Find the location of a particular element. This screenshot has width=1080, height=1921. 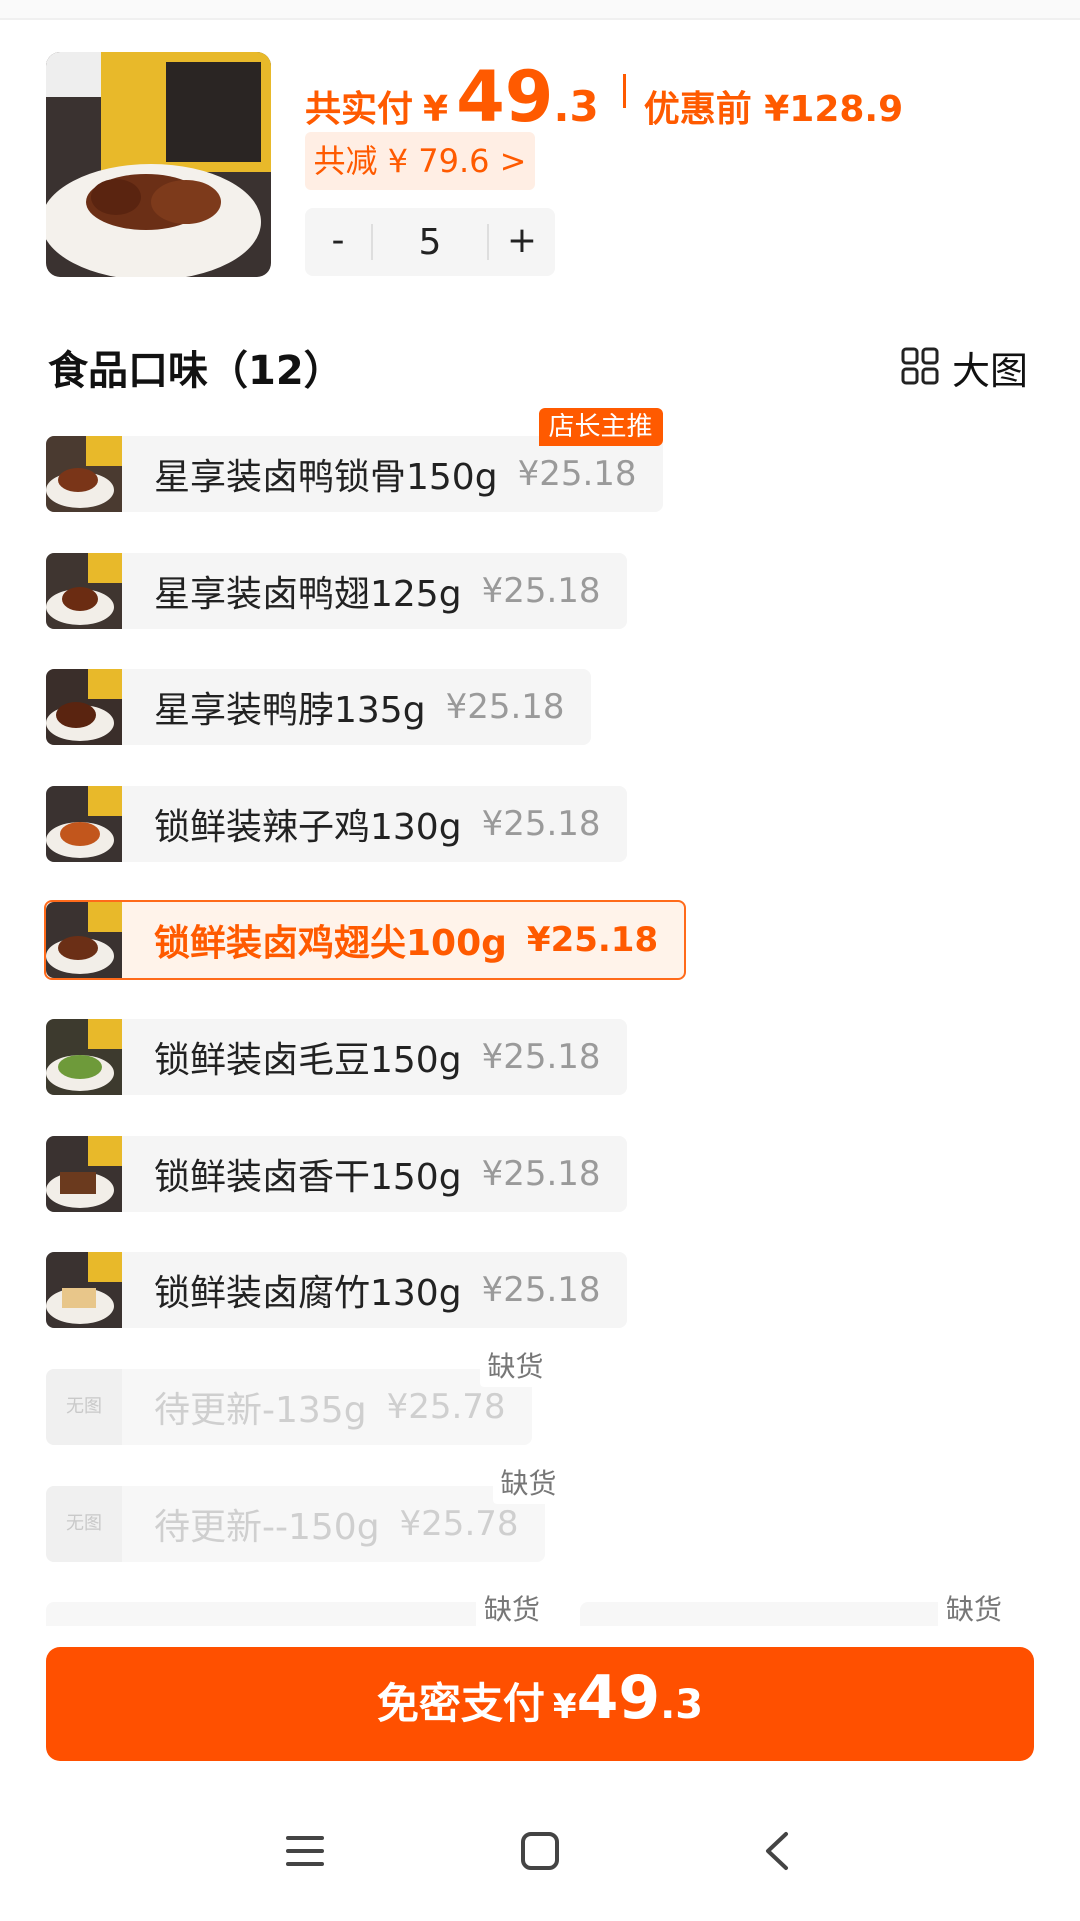

option-name: 星享装卤鸭锁骨150g is located at coordinates (326, 477).